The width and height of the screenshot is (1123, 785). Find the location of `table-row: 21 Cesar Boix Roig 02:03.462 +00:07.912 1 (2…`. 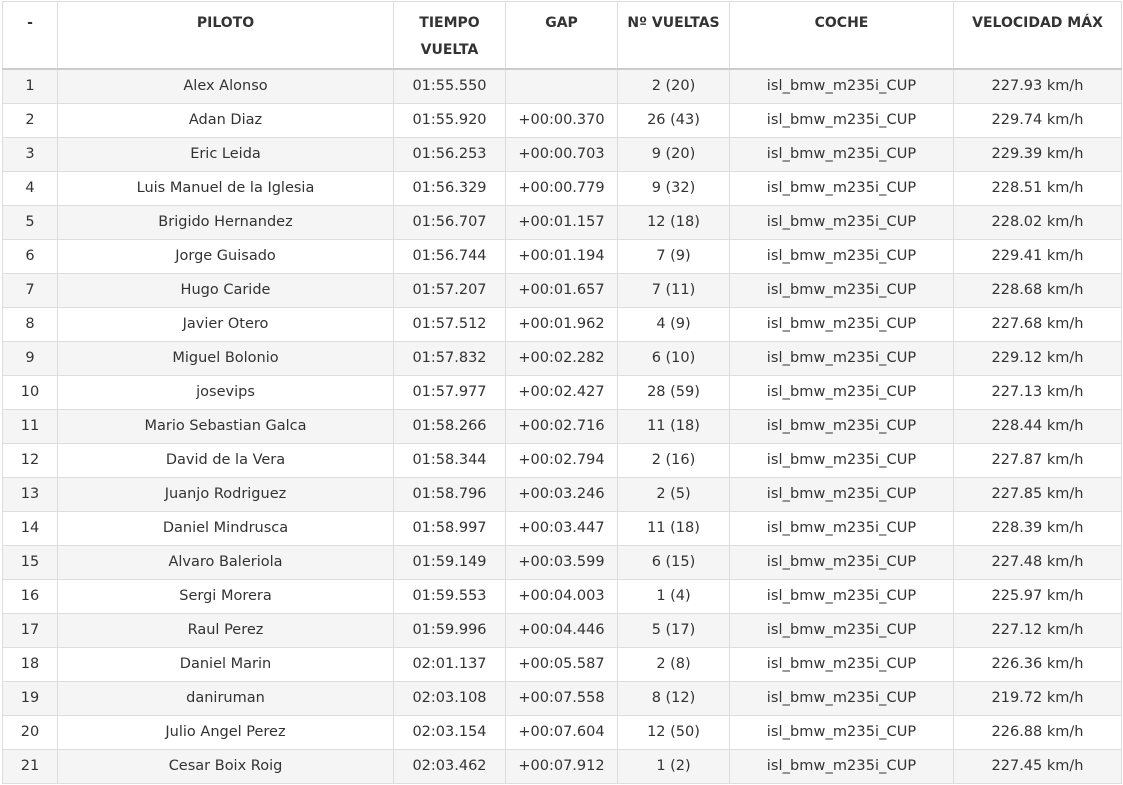

table-row: 21 Cesar Boix Roig 02:03.462 +00:07.912 1 (2… is located at coordinates (562, 766).